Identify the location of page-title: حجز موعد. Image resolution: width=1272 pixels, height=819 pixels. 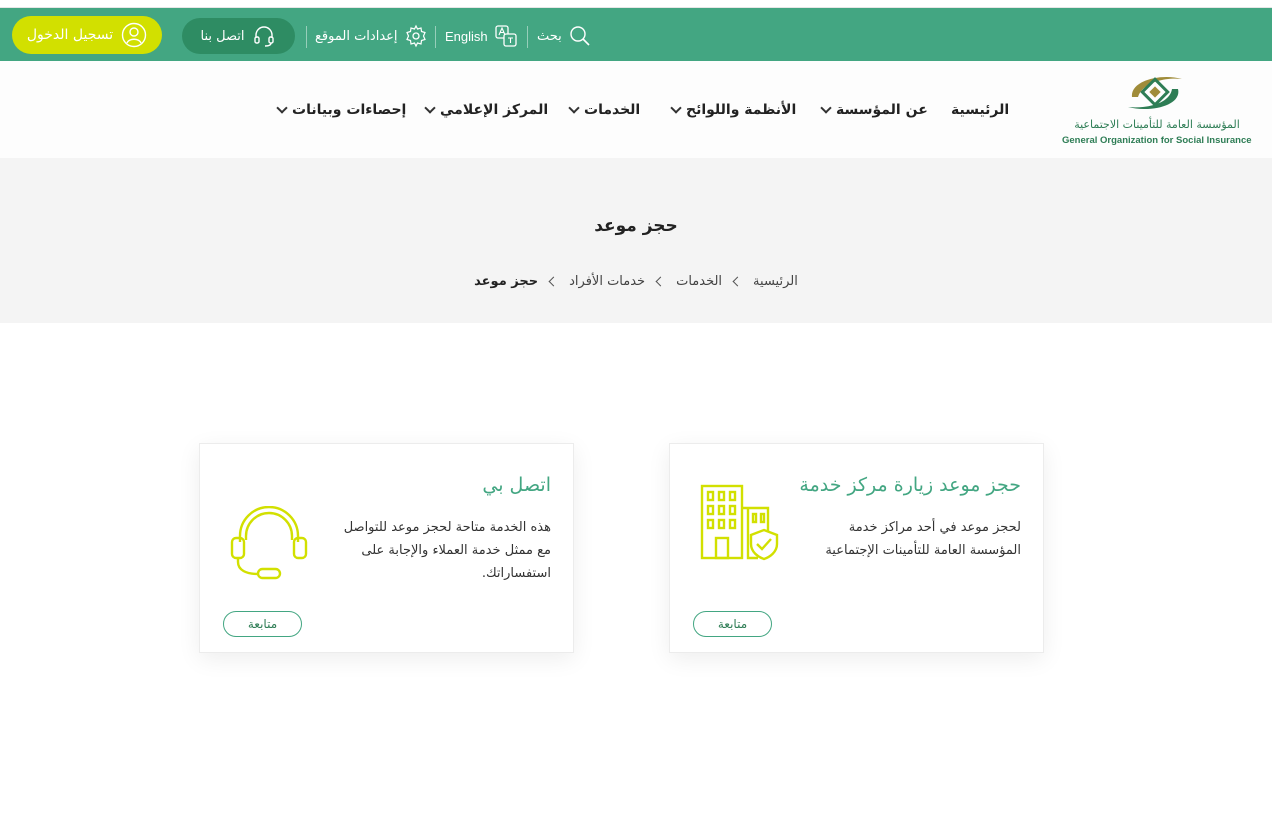
(636, 226).